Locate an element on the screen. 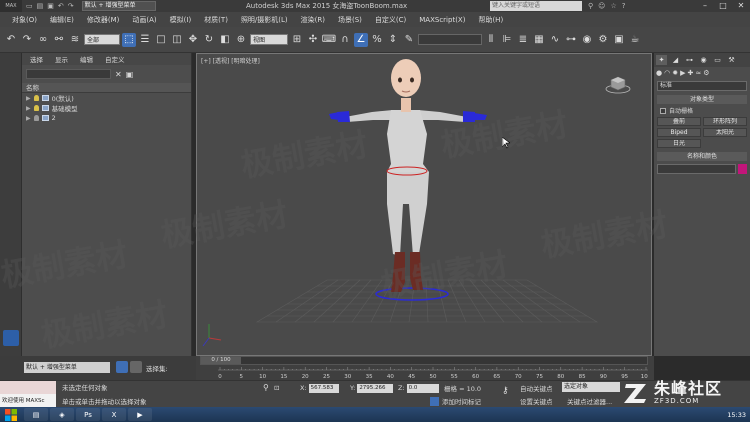 This screenshot has width=750, height=422. schematic-view-icon: ⊶ is located at coordinates (571, 40).